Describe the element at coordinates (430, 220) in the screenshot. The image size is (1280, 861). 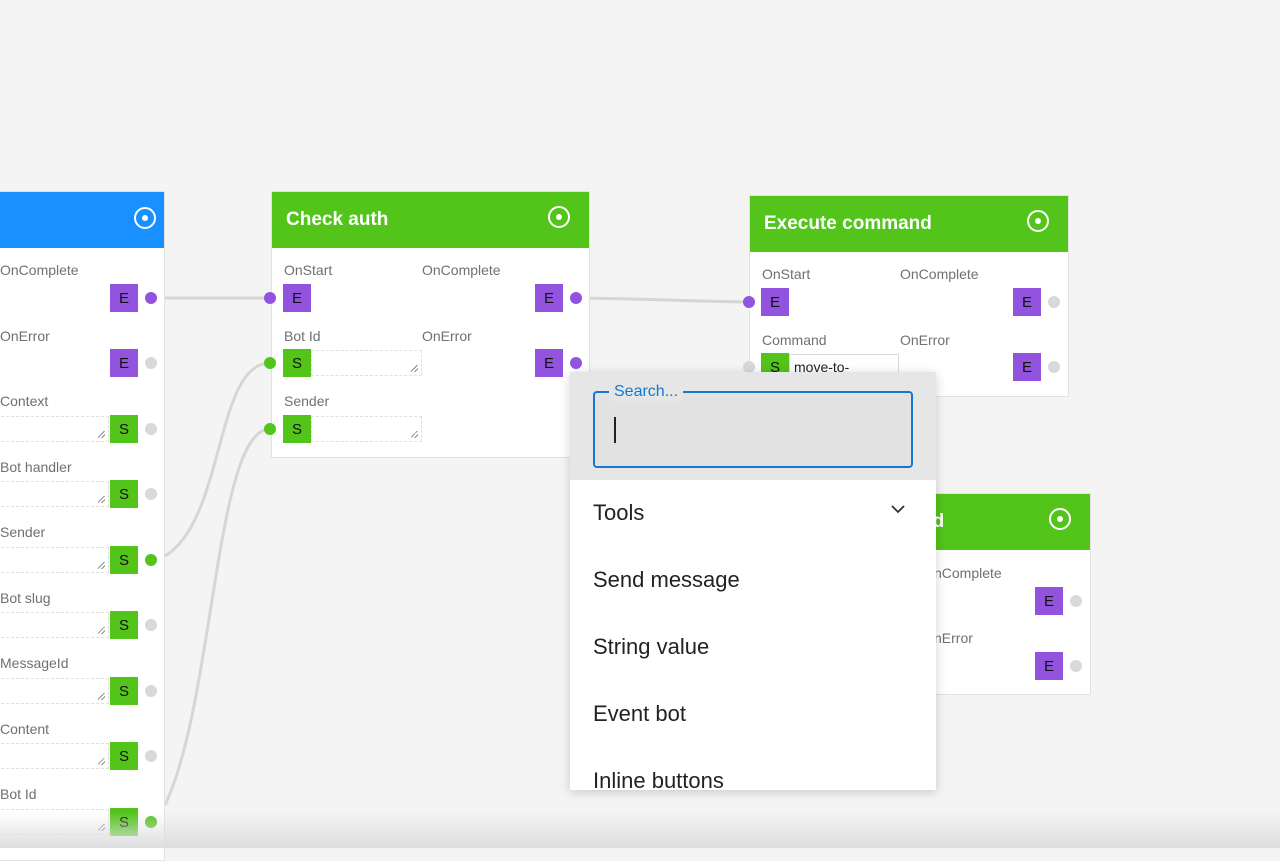
I see `check-auth-header: Check auth` at that location.